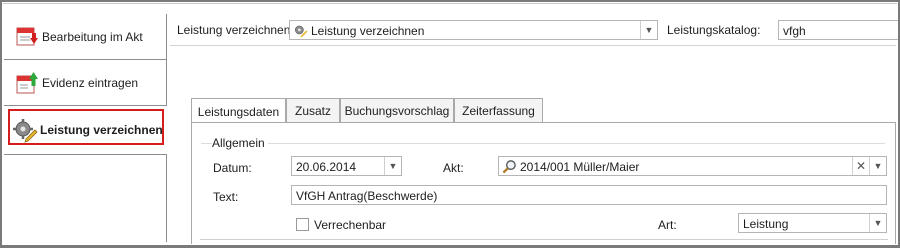  I want to click on top-toolbar: Leistung verzeichnen, so click(534, 30).